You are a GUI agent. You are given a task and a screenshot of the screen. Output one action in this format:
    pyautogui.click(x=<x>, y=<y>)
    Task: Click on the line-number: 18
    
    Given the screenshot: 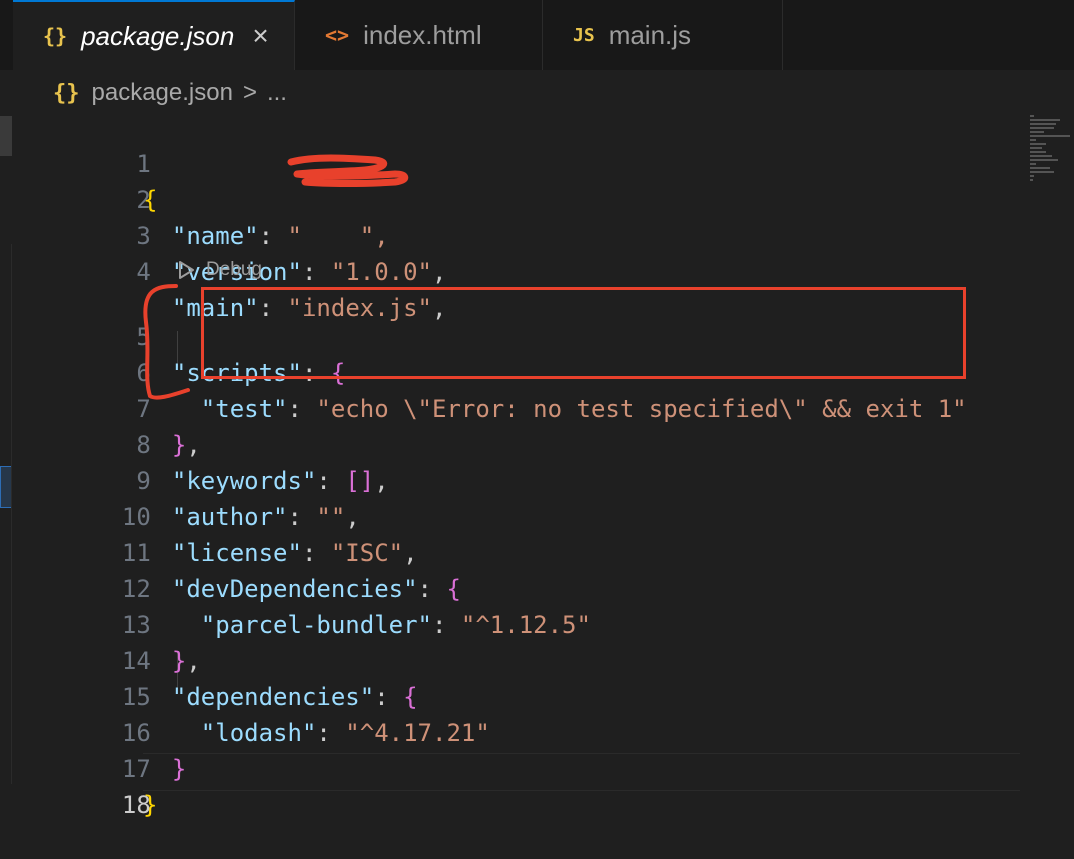 What is the action you would take?
    pyautogui.click(x=136, y=805)
    